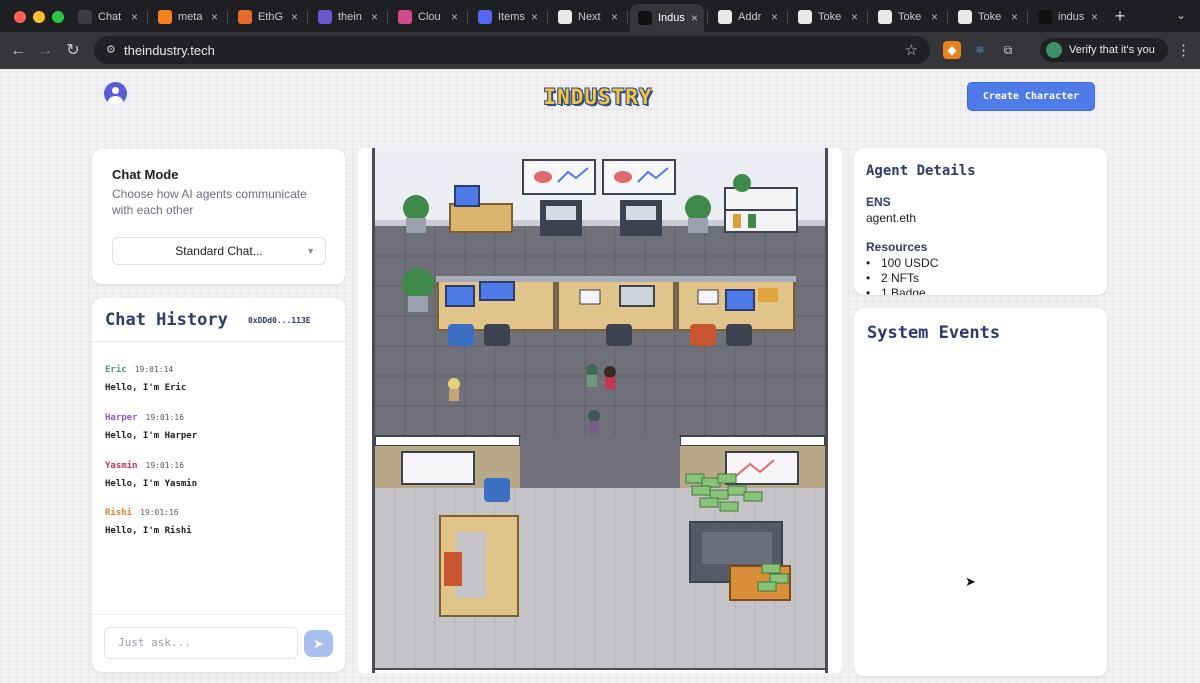 This screenshot has width=1200, height=683. I want to click on address-bar: ⚙ theindustry.tech ☆, so click(512, 50).